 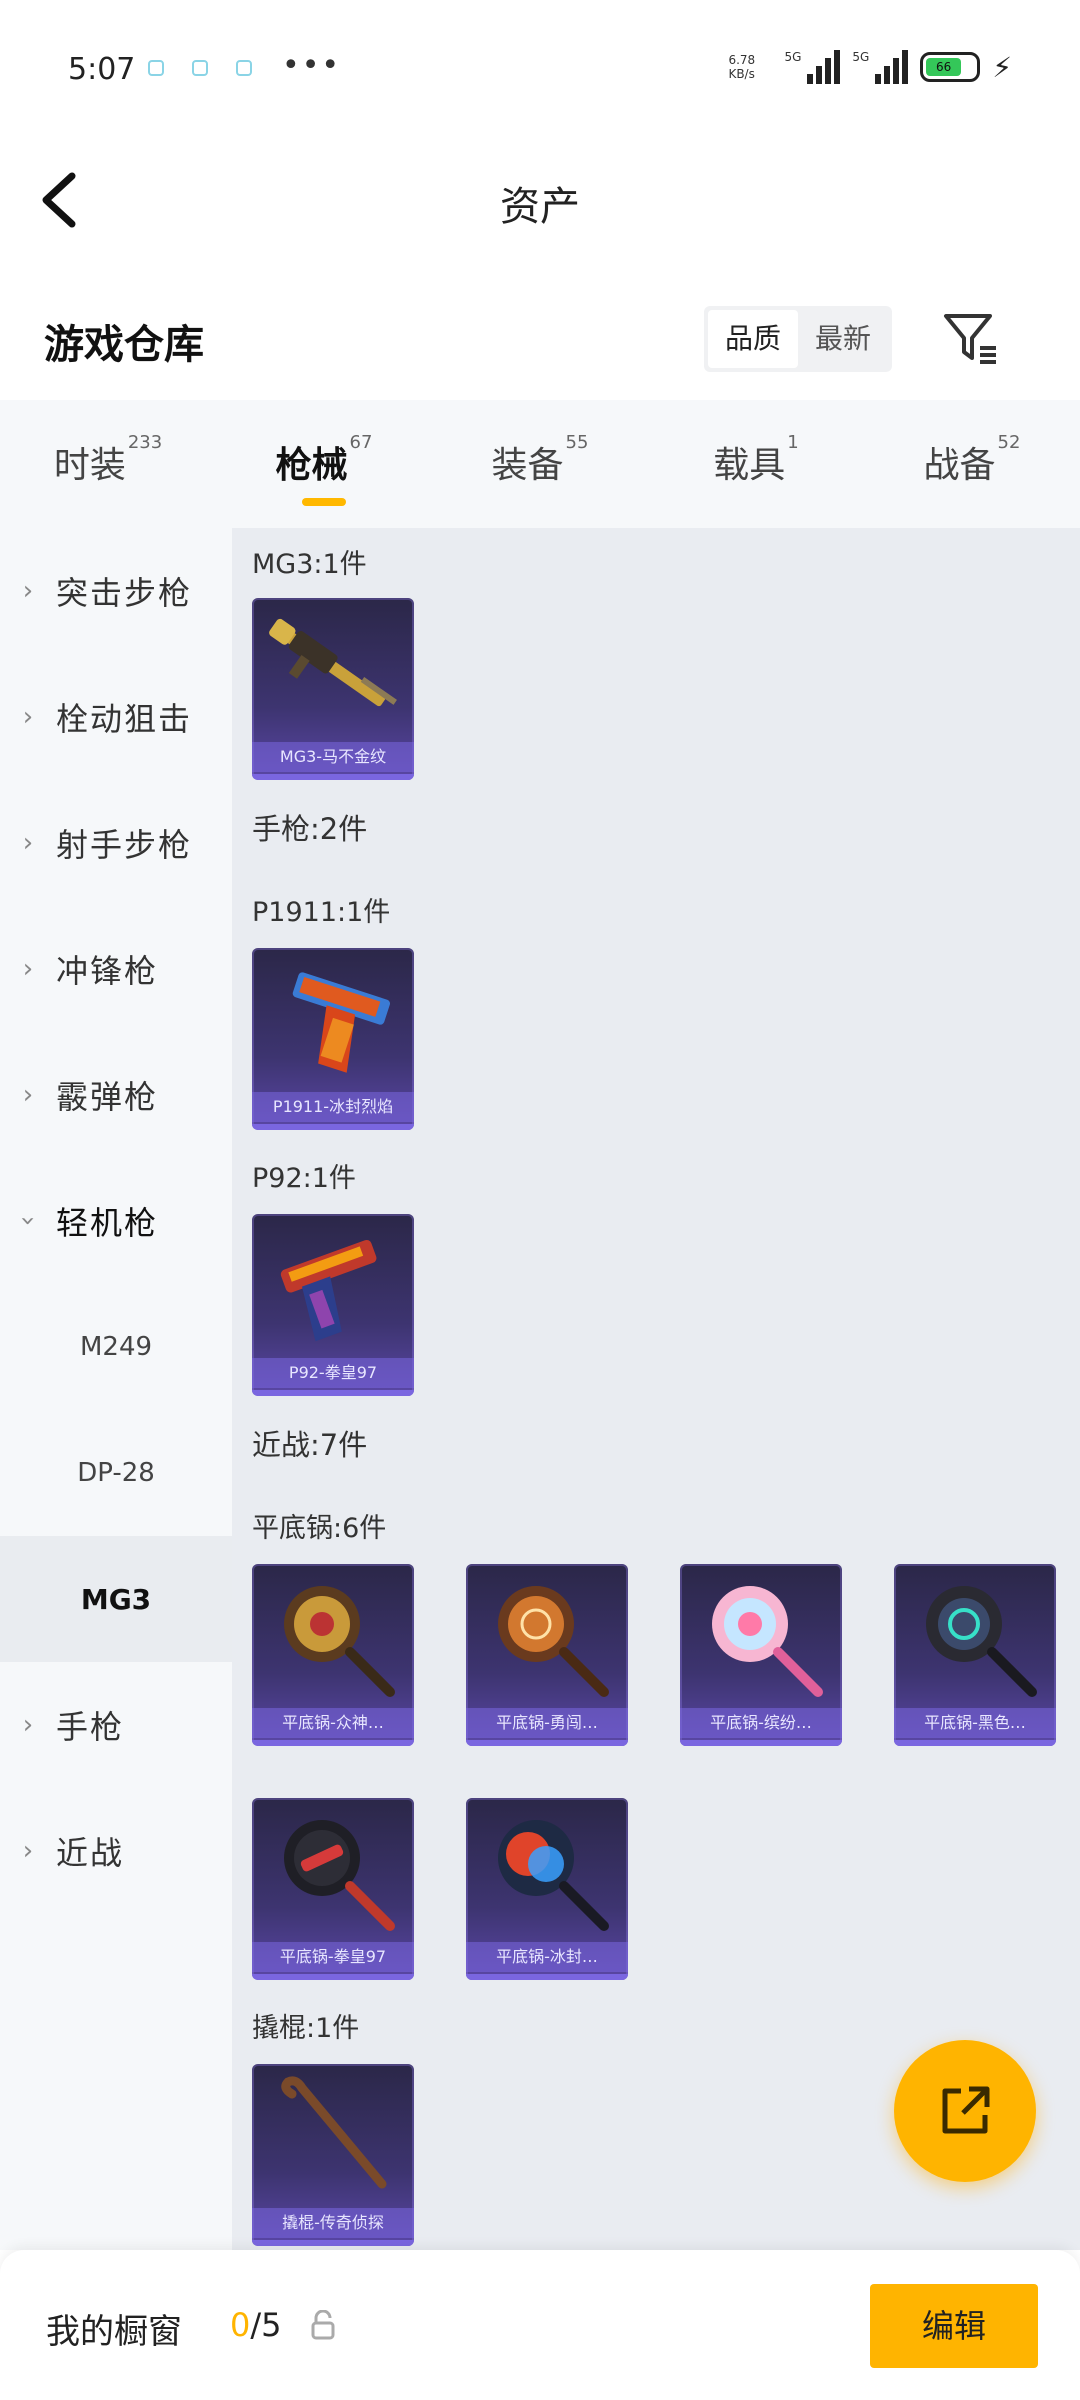 What do you see at coordinates (954, 2326) in the screenshot?
I see `edit-button: 编辑` at bounding box center [954, 2326].